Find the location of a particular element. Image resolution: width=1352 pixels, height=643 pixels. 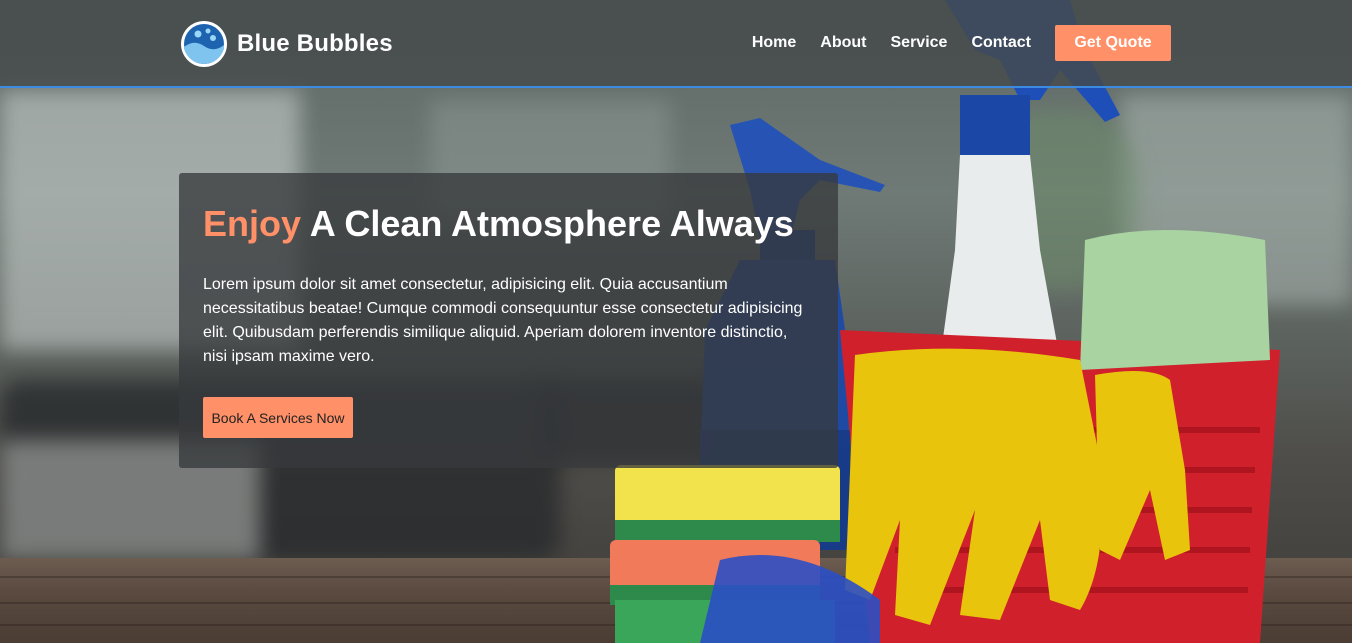

main-nav: Home About Service Contact Get Quote is located at coordinates (961, 43).